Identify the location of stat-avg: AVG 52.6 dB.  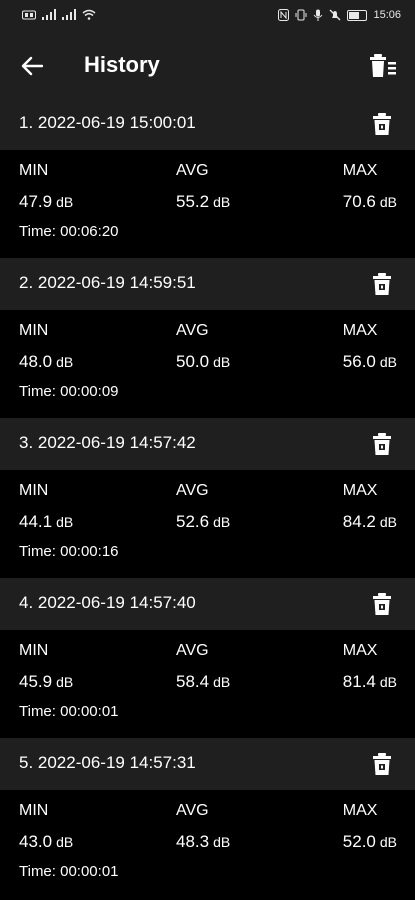
(203, 507).